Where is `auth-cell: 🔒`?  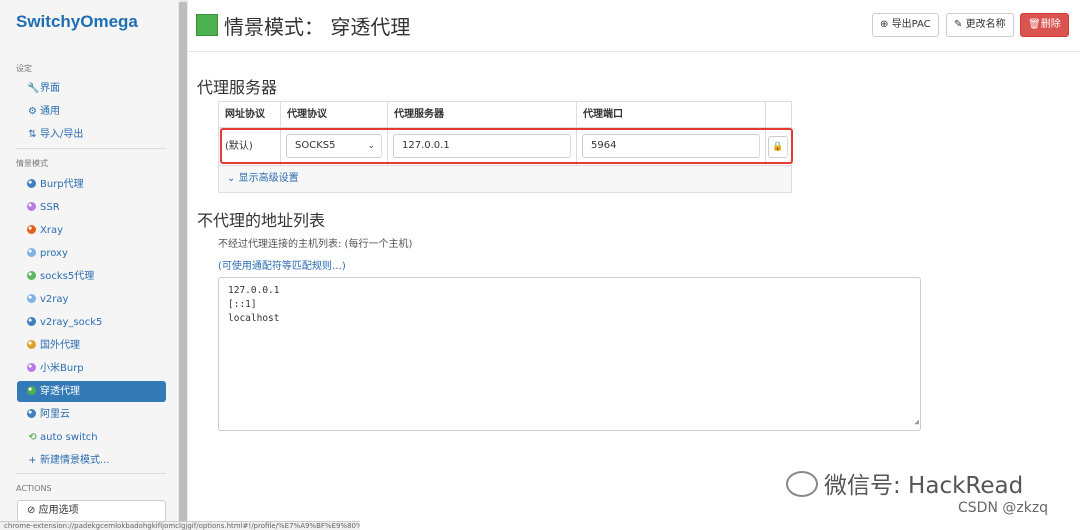 auth-cell: 🔒 is located at coordinates (778, 146).